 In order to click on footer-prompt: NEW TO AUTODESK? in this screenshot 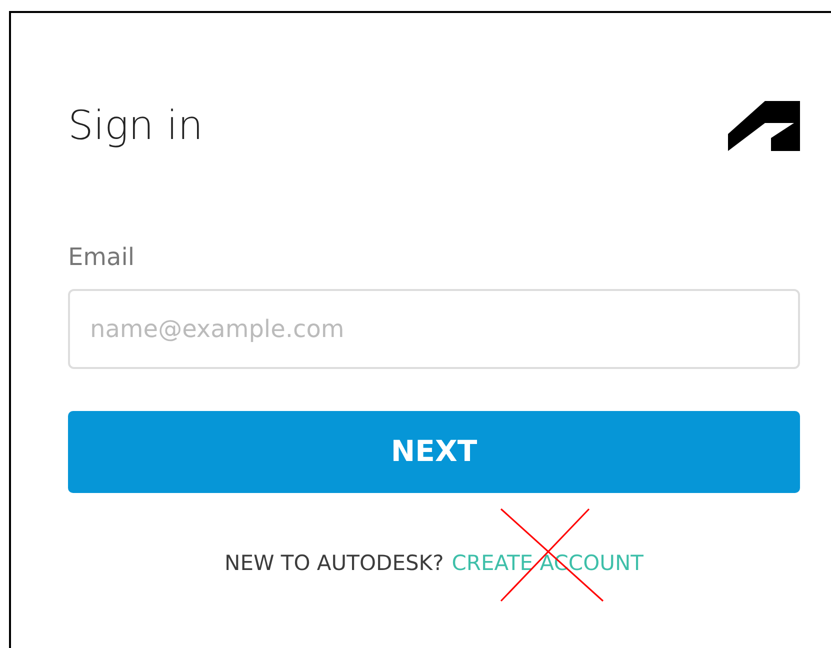, I will do `click(334, 563)`.